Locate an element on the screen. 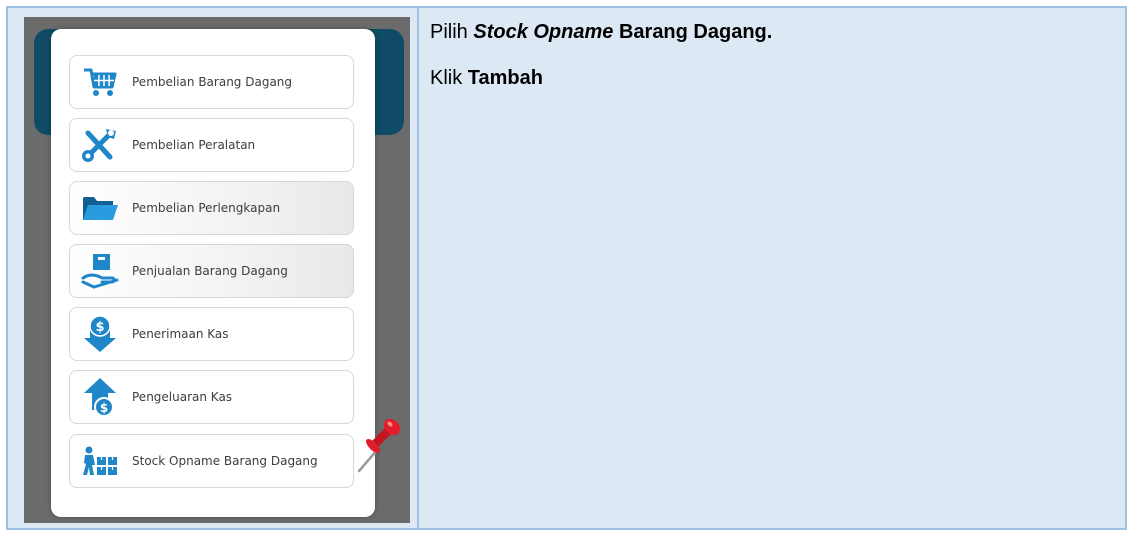 This screenshot has height=534, width=1129. menu-item-label: Pengeluaran Kas is located at coordinates (182, 397).